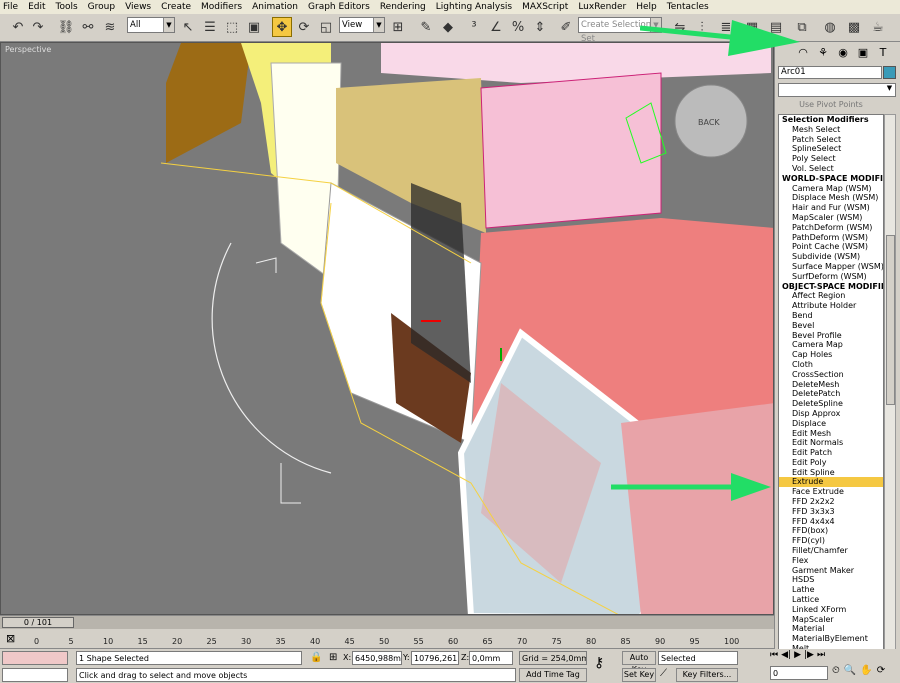  Describe the element at coordinates (831, 375) in the screenshot. I see `modifier-item: CrossSection` at that location.